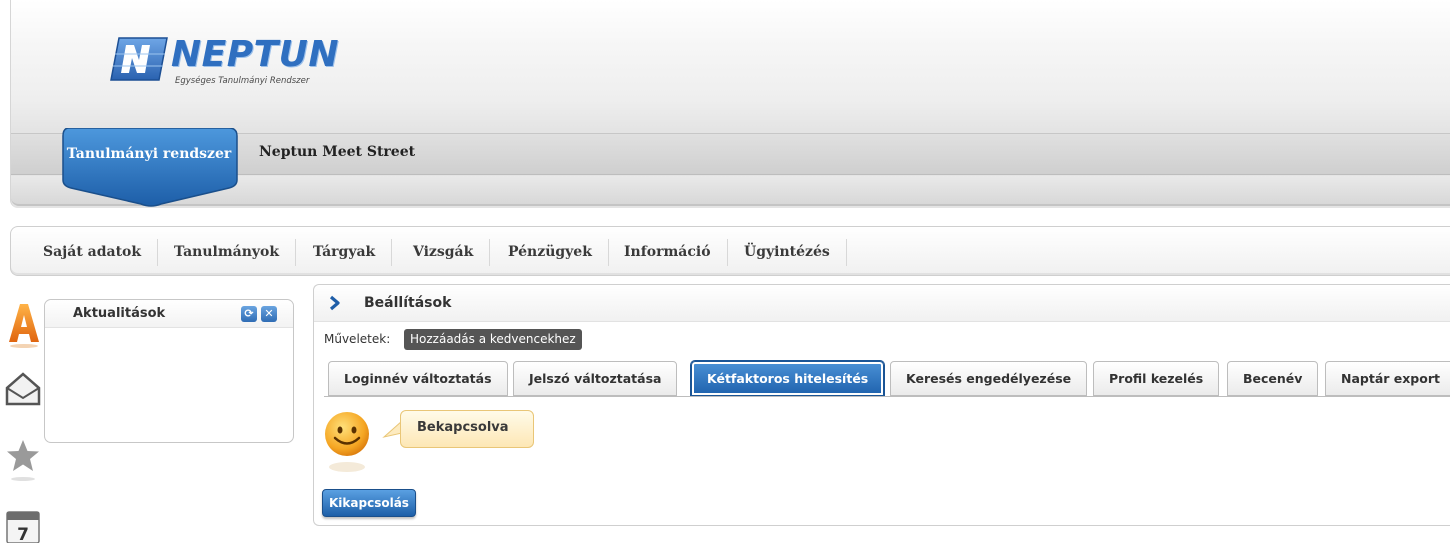  I want to click on tab-tanulmanyi-rendszer: Tanulmányi rendszer, so click(151, 171).